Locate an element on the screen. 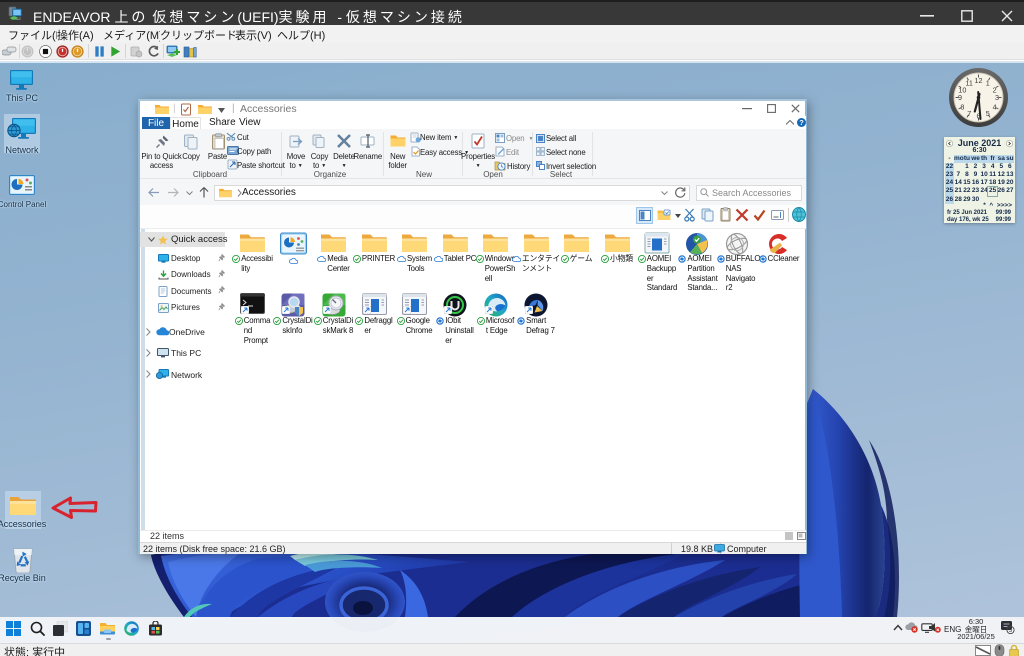 The image size is (1024, 656). svg-text: 12 is located at coordinates (979, 80).